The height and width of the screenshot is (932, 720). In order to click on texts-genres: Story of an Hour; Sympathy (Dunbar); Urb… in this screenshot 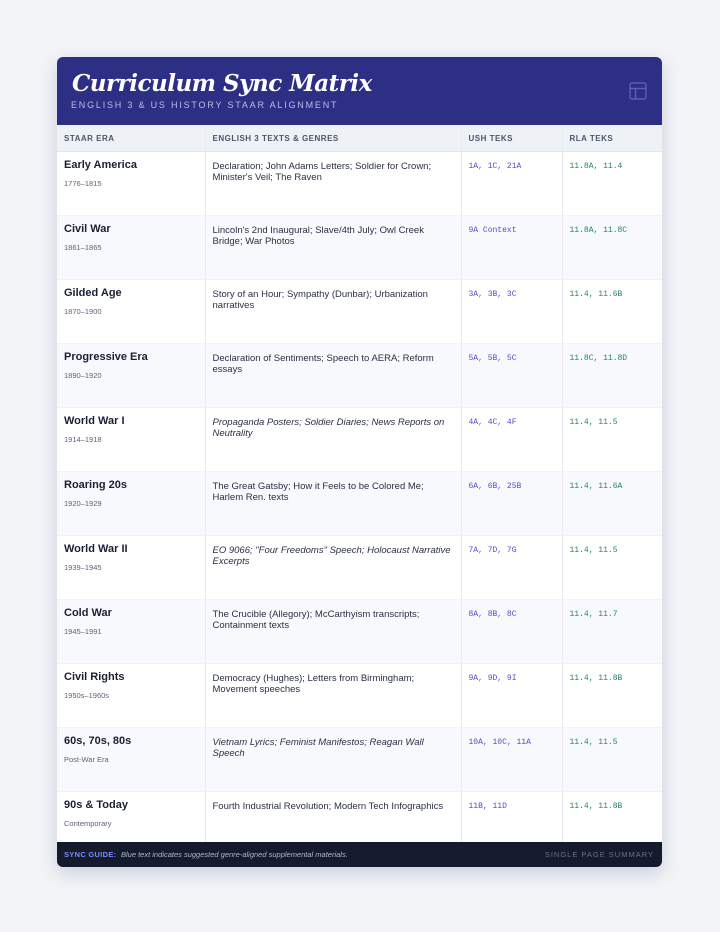, I will do `click(320, 300)`.